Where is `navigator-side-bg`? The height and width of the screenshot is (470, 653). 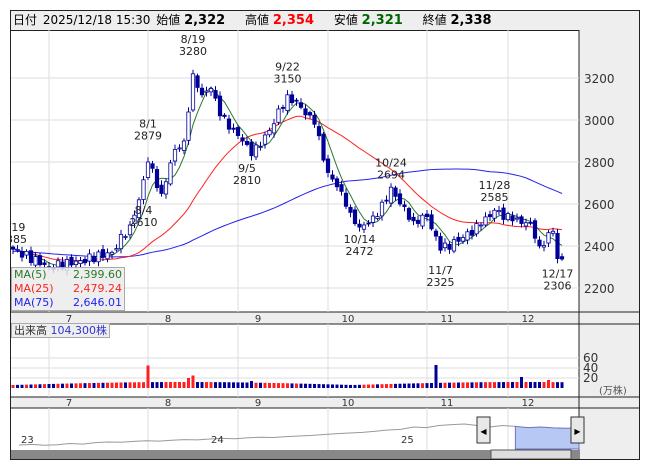
navigator-side-bg is located at coordinates (609, 433).